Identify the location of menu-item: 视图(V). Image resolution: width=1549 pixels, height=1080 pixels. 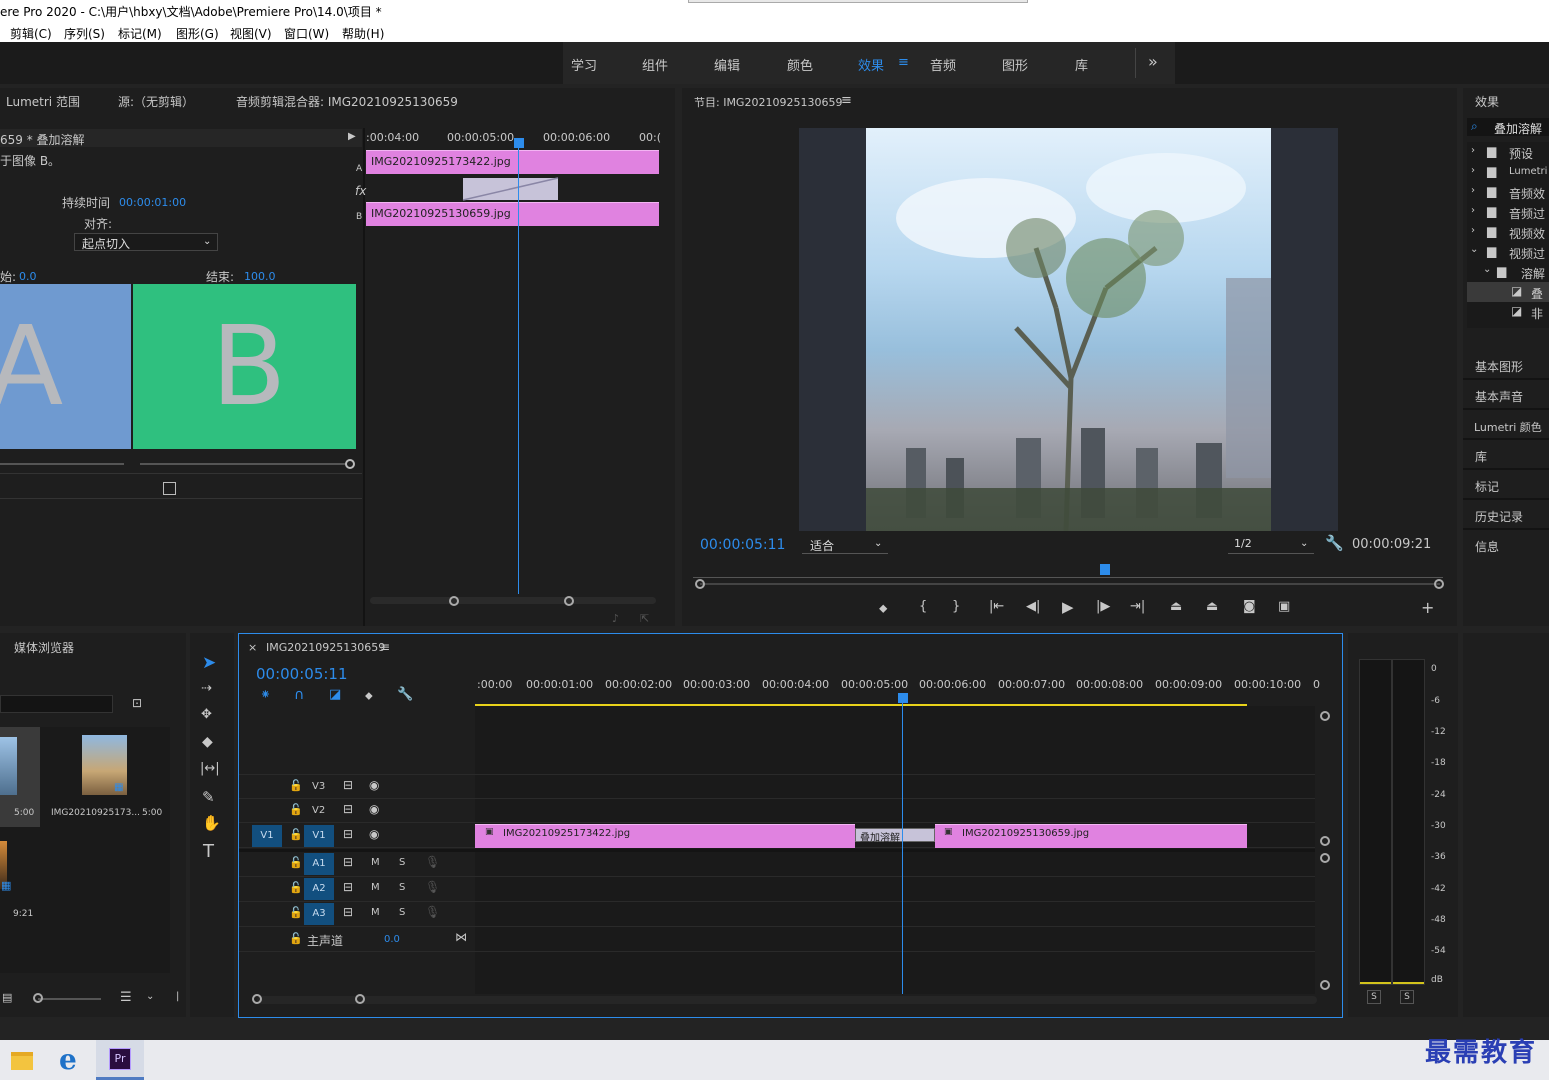
(251, 33).